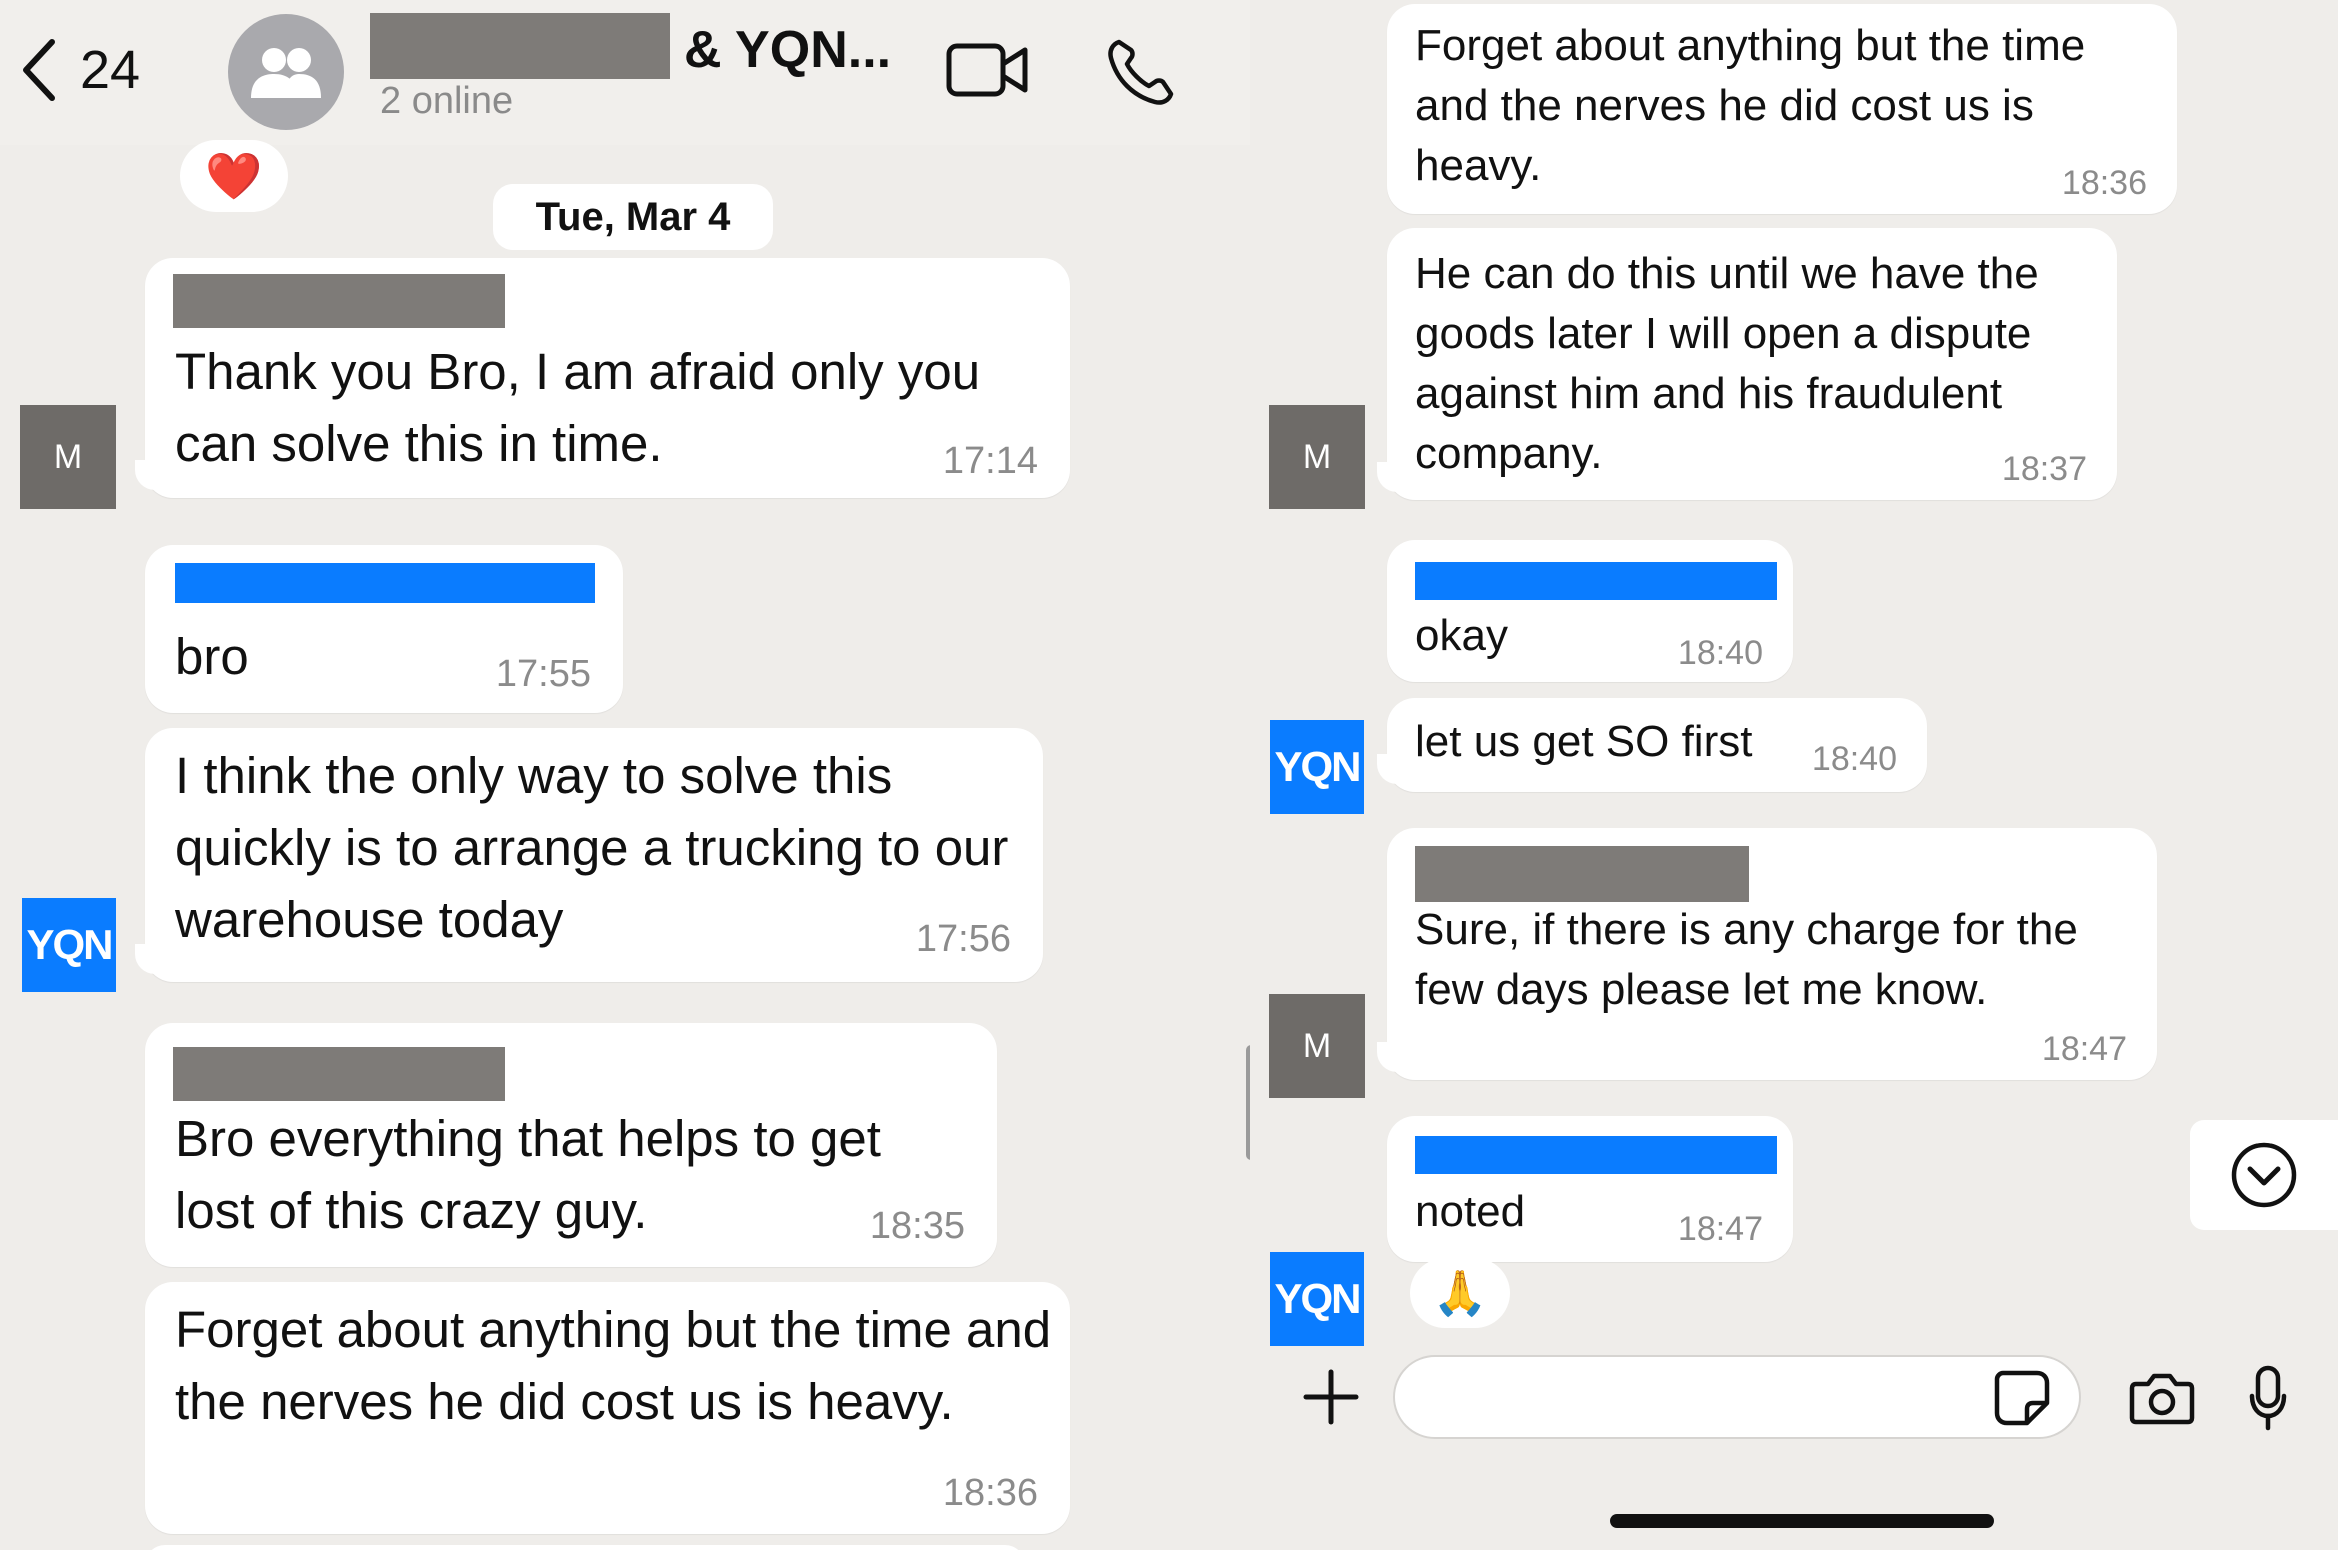  What do you see at coordinates (1461, 635) in the screenshot?
I see `message-text: okay` at bounding box center [1461, 635].